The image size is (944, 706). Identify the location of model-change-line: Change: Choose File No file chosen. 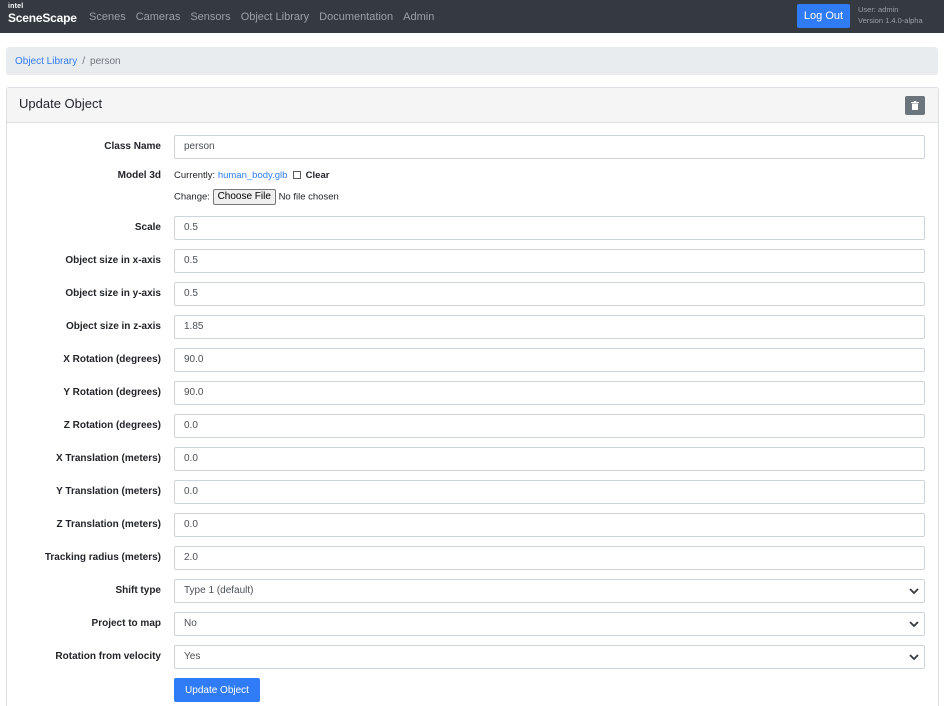
(549, 197).